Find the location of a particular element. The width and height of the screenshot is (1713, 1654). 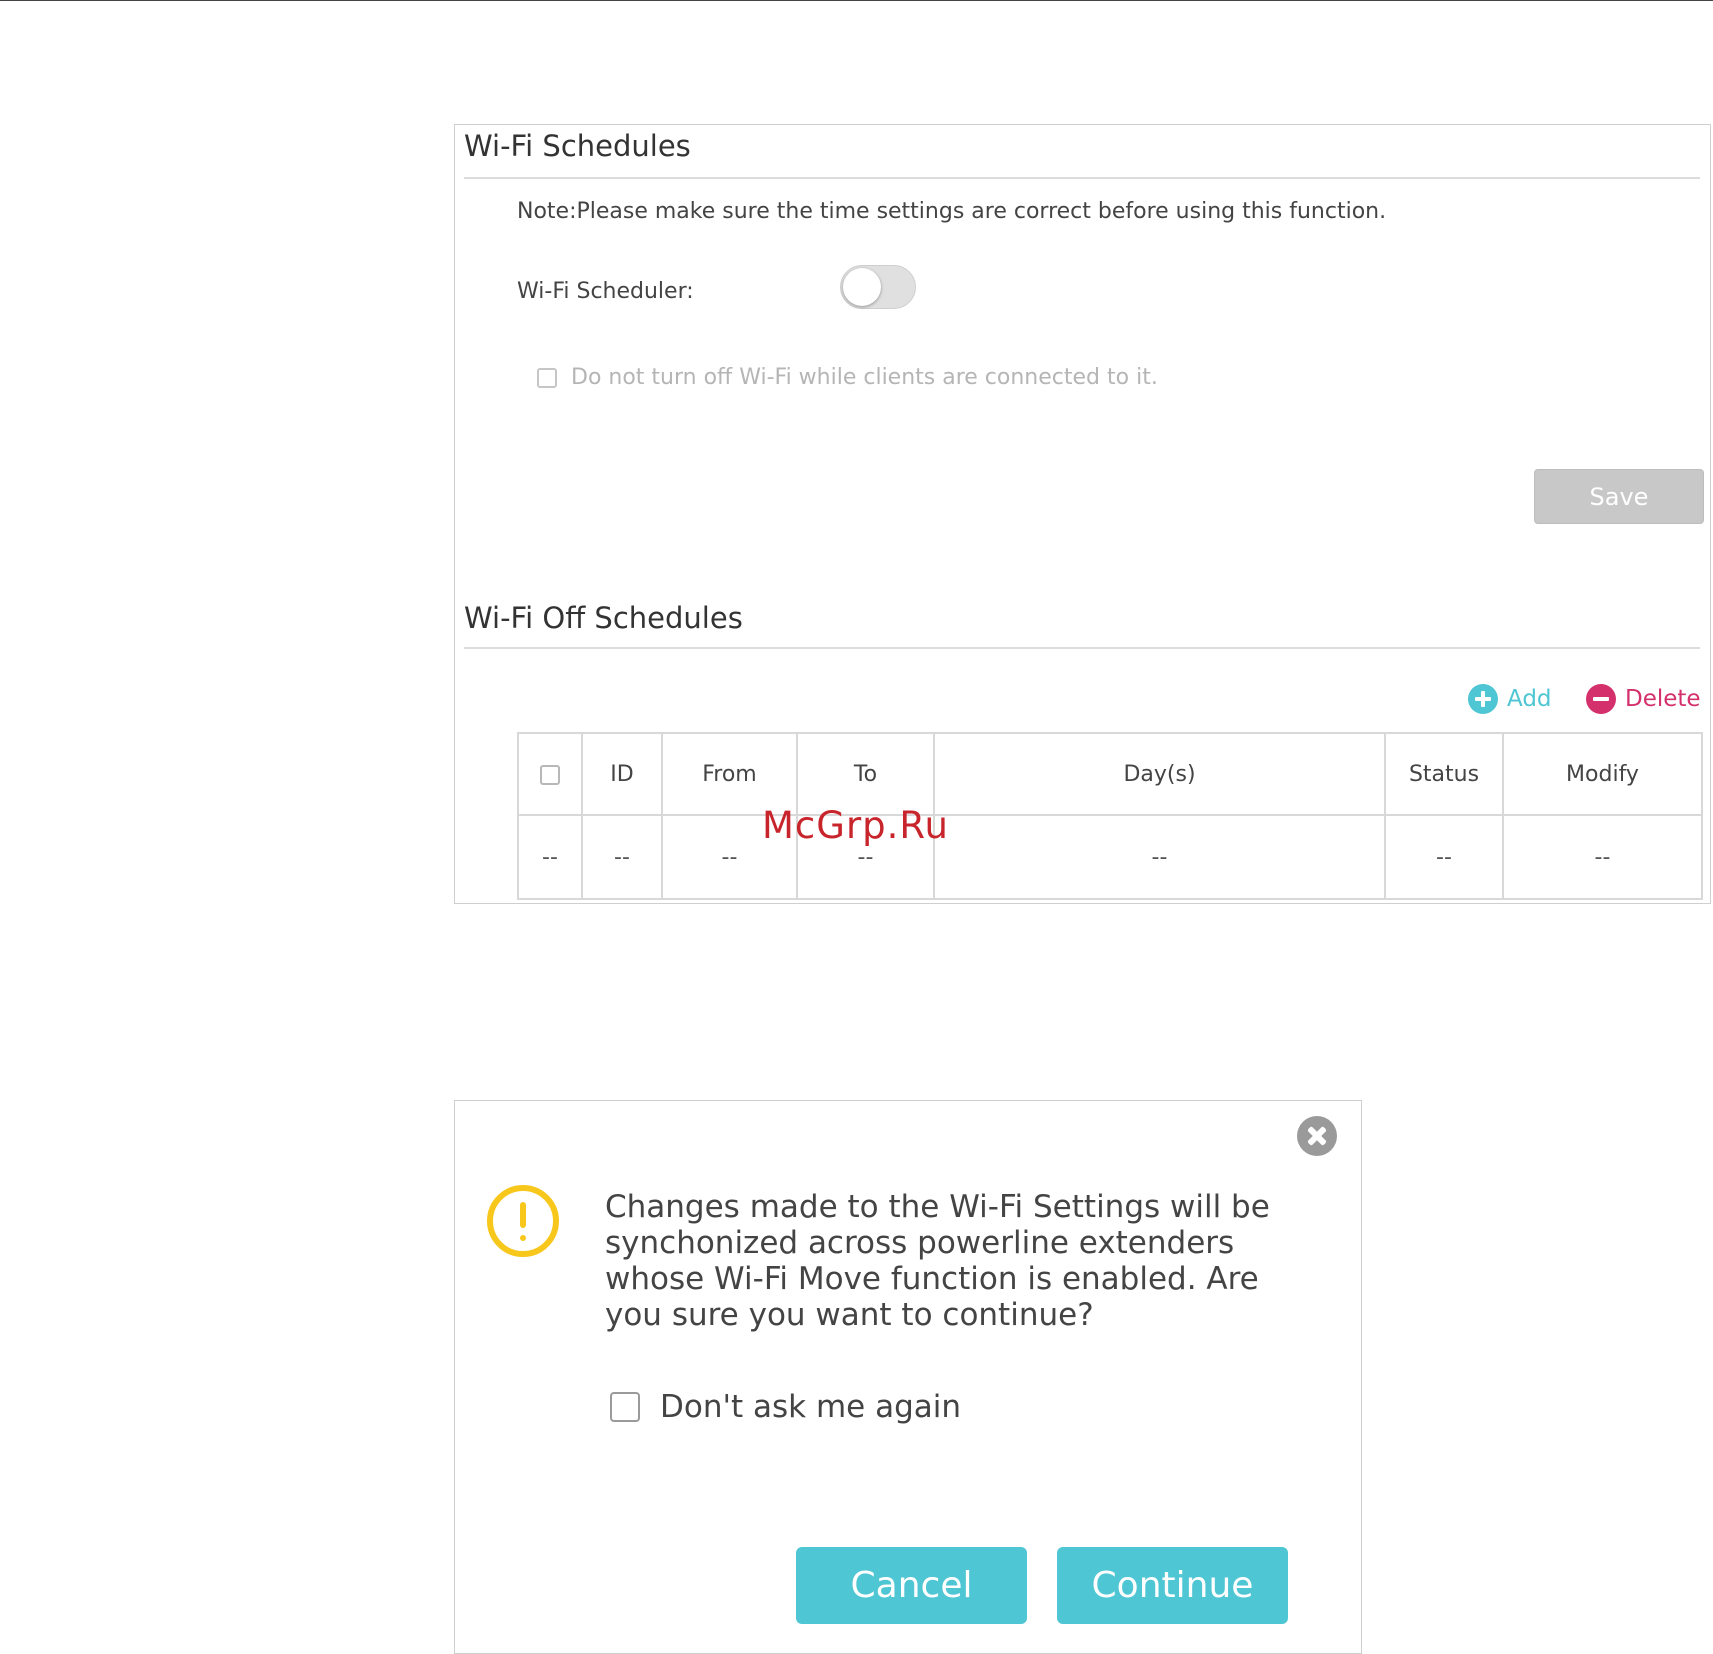

column-header-from: From is located at coordinates (729, 774).